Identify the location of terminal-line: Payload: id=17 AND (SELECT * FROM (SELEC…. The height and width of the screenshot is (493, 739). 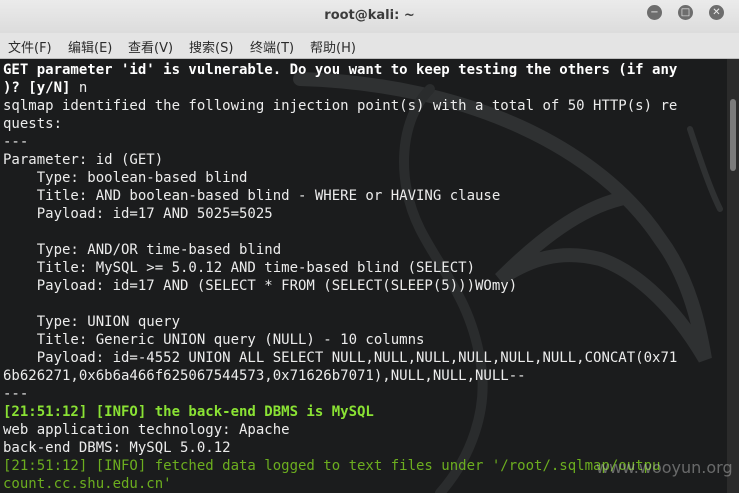
(260, 286).